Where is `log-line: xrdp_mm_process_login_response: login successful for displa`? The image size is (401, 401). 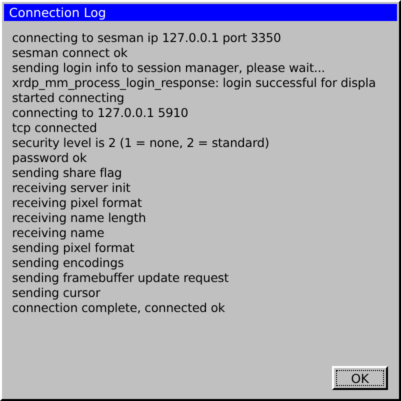 log-line: xrdp_mm_process_login_response: login successful for displa is located at coordinates (194, 83).